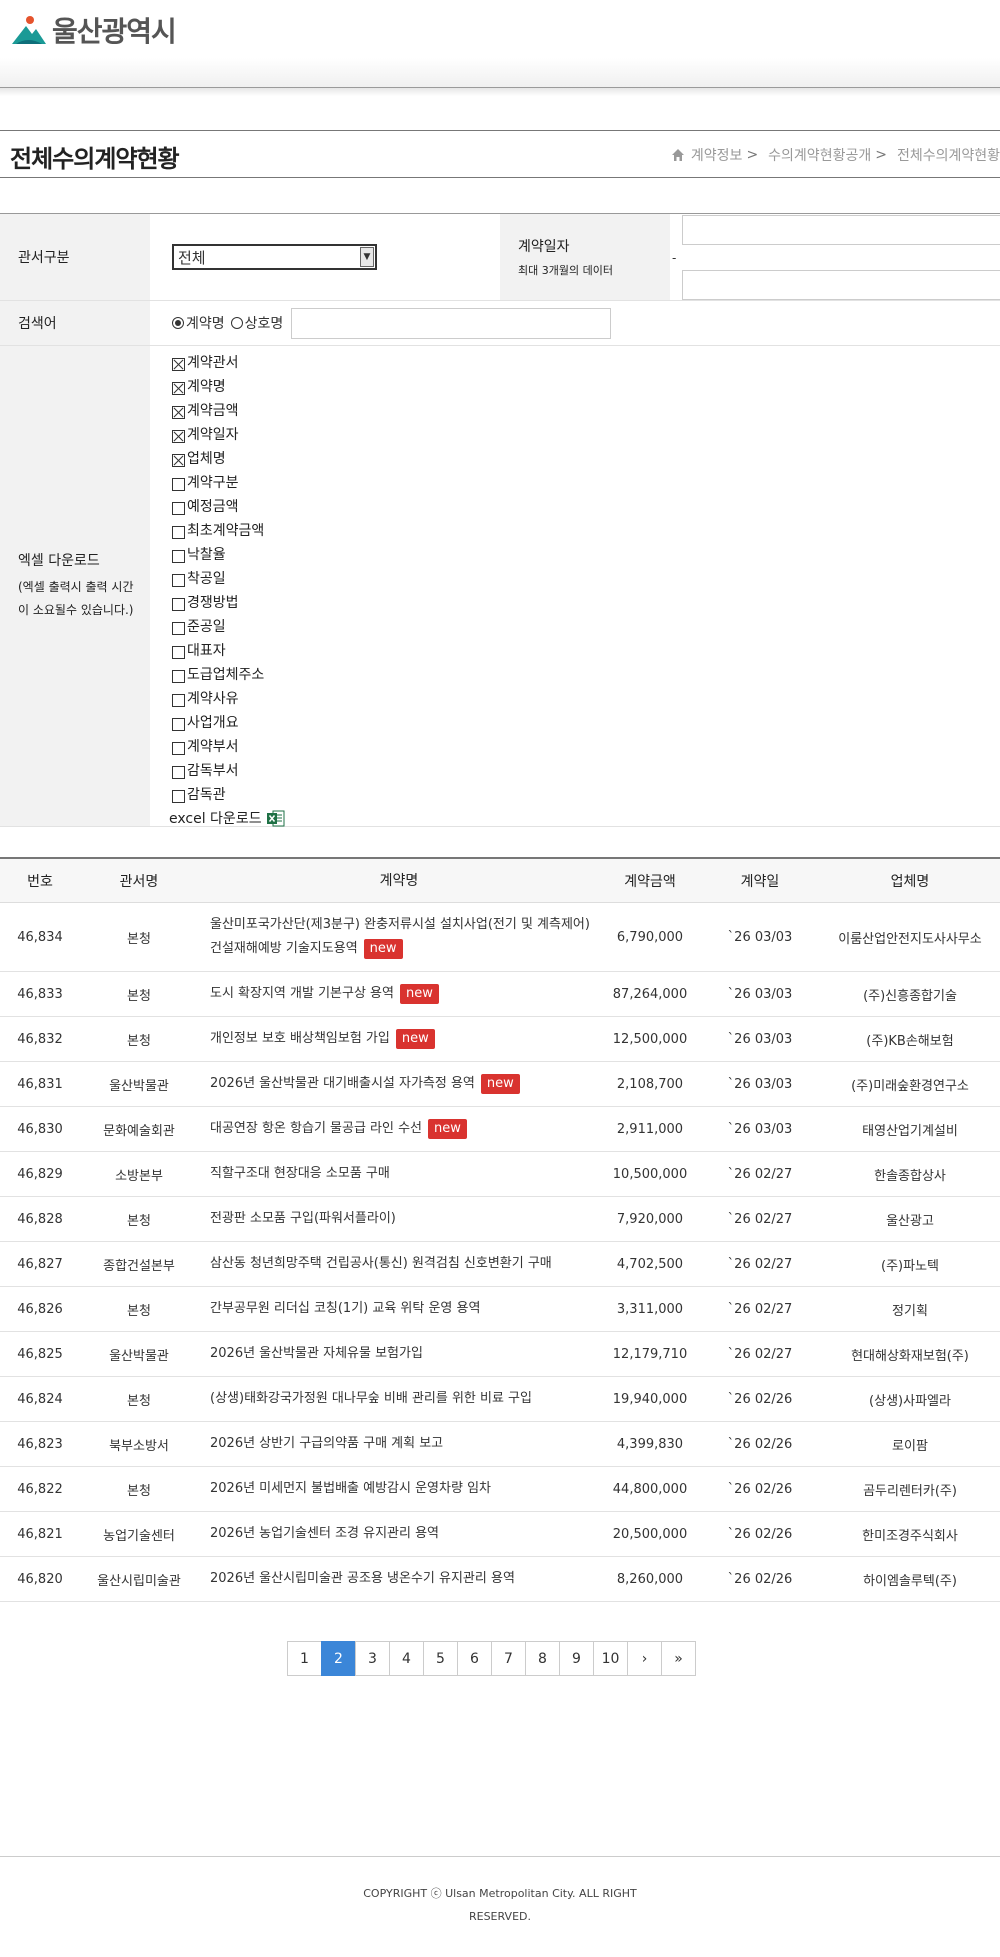 Image resolution: width=1000 pixels, height=1957 pixels. Describe the element at coordinates (338, 1658) in the screenshot. I see `page-button-2: 2` at that location.